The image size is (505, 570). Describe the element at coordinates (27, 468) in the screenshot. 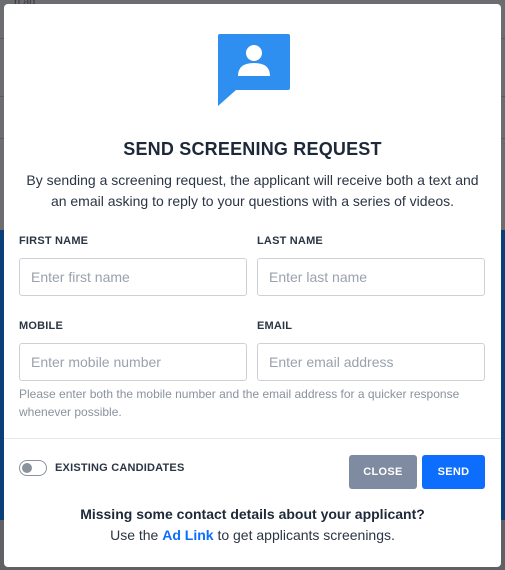

I see `toggle-knob` at that location.